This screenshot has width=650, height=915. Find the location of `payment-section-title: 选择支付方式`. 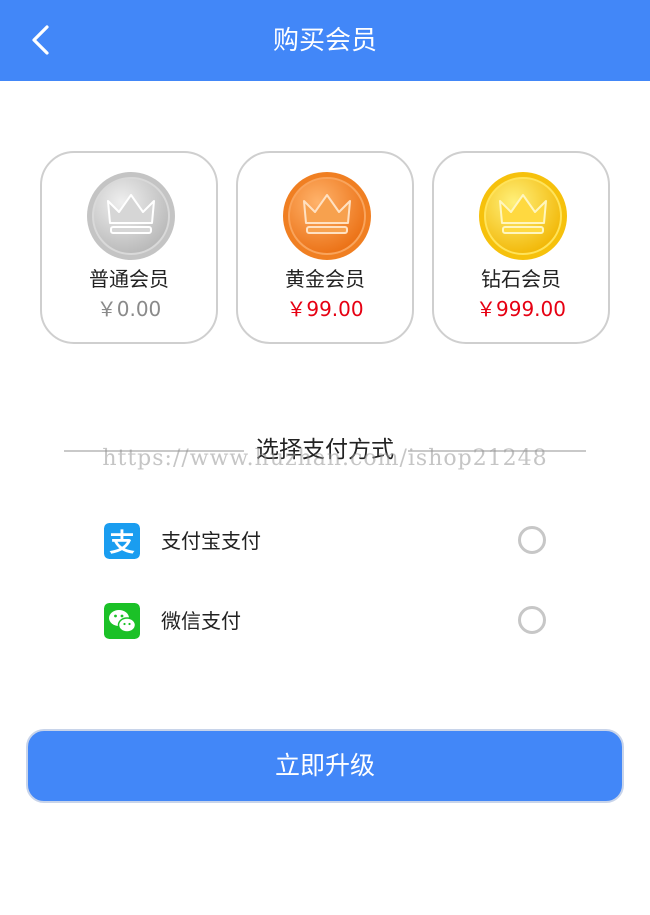

payment-section-title: 选择支付方式 is located at coordinates (325, 450).